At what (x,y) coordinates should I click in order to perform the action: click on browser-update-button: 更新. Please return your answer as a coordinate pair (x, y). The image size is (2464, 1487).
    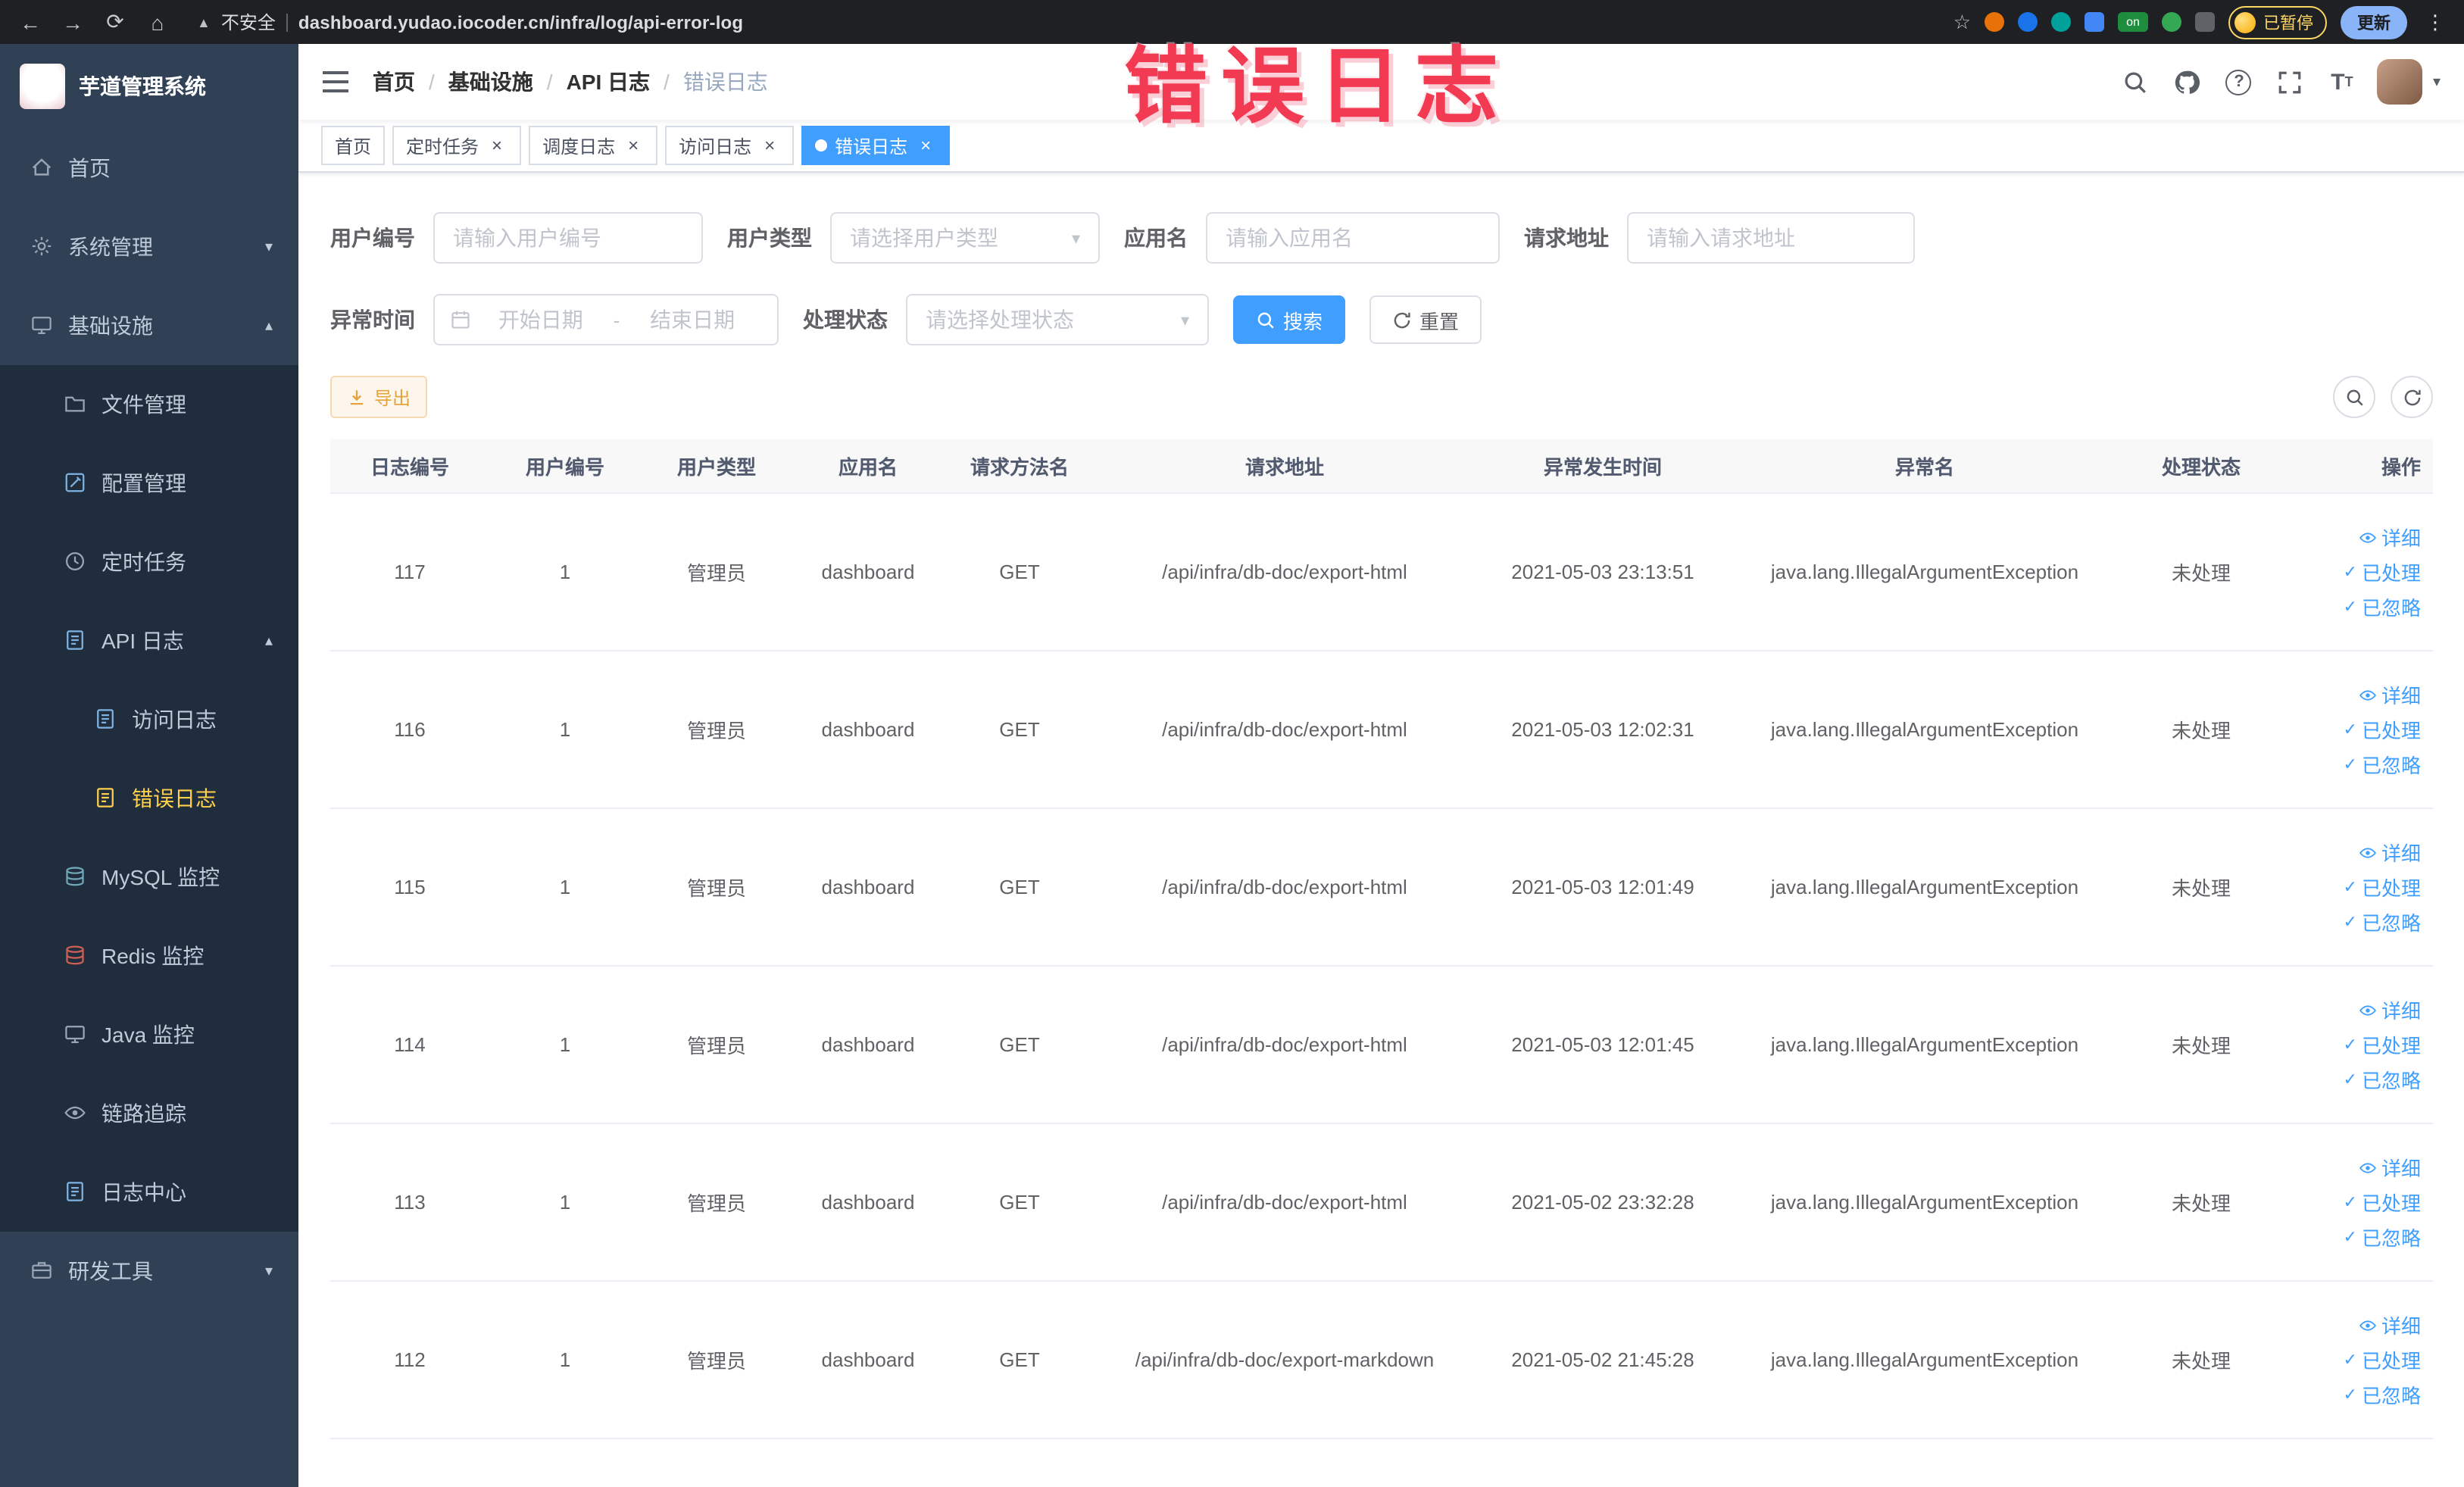
    Looking at the image, I should click on (2374, 22).